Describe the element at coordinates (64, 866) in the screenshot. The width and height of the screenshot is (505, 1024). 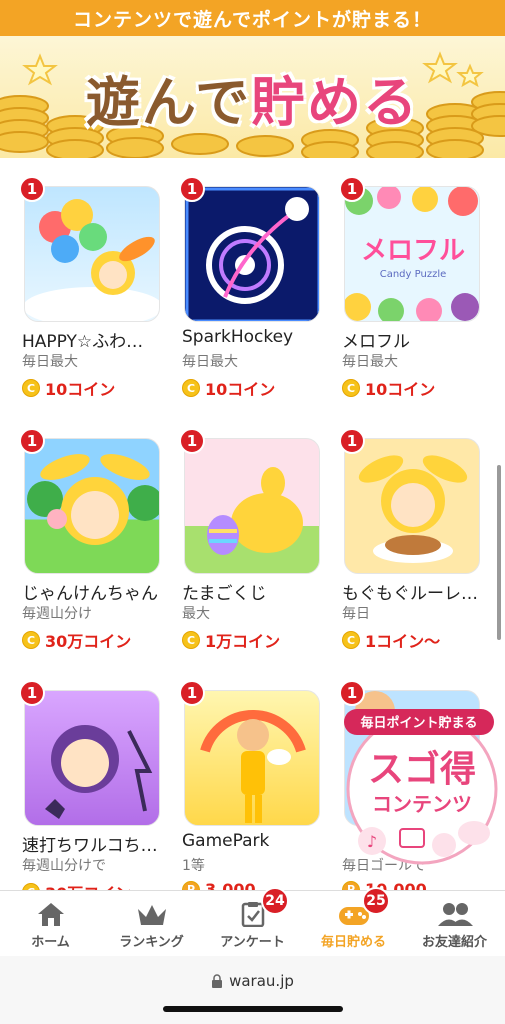
I see `content-subtitle: 毎週山分けで` at that location.